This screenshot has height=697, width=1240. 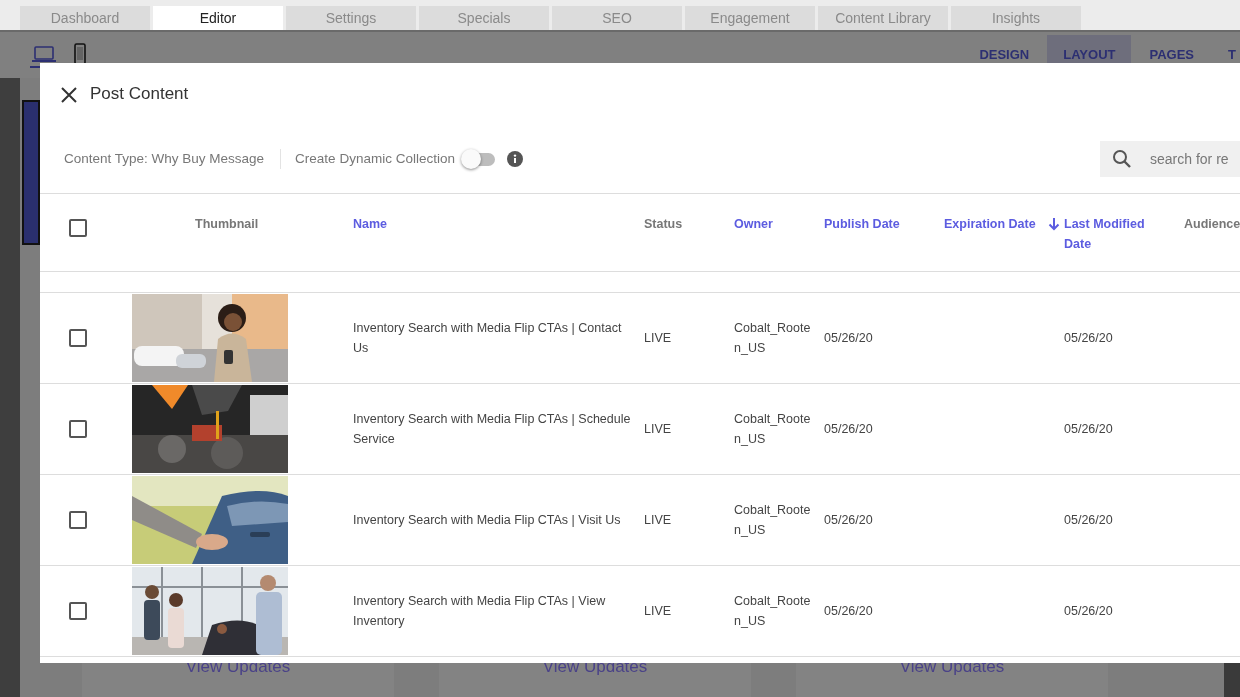 What do you see at coordinates (139, 94) in the screenshot?
I see `dialog-title: Post Content` at bounding box center [139, 94].